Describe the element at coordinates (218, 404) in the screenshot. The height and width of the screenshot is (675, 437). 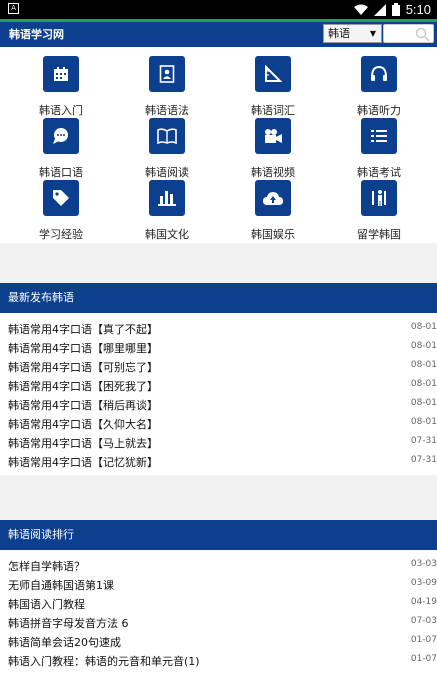
I see `list-item: 韩语常用4字口语【稍后再谈】 08-01` at that location.